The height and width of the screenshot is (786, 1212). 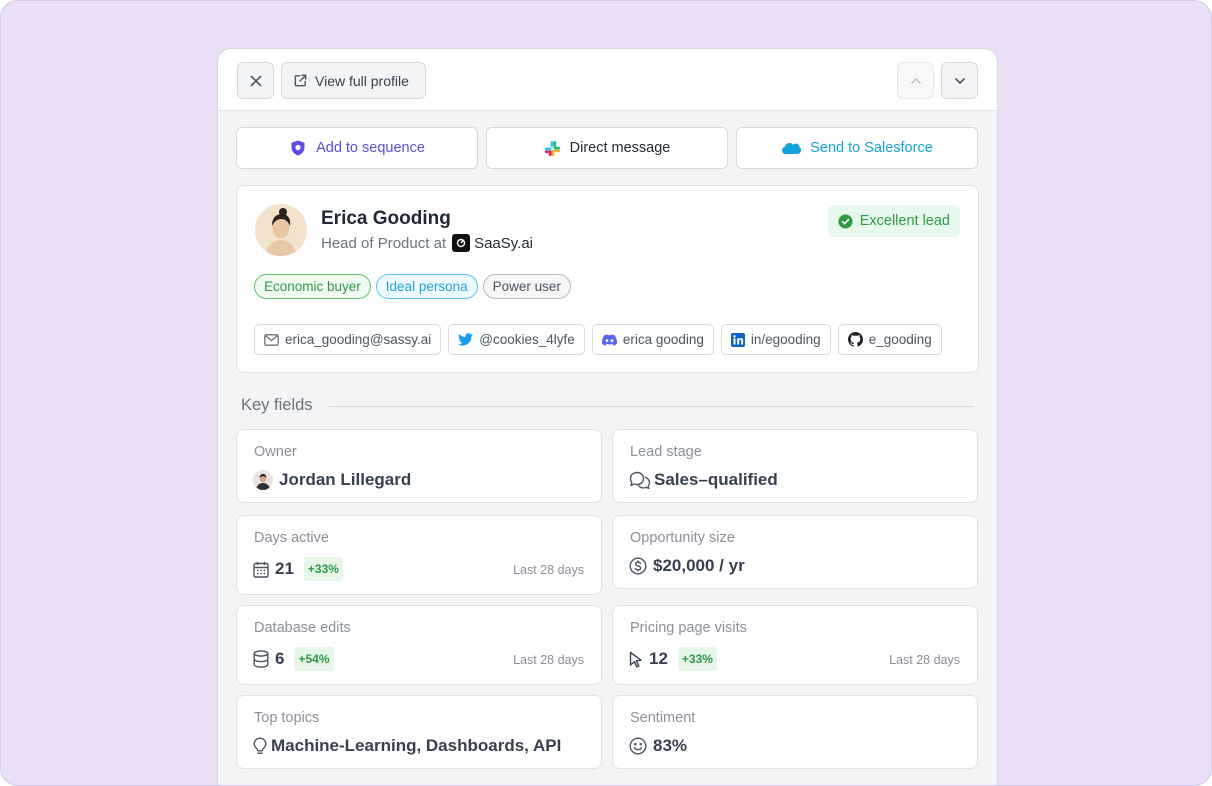 I want to click on add-to-sequence-label: Add to sequence, so click(x=370, y=148).